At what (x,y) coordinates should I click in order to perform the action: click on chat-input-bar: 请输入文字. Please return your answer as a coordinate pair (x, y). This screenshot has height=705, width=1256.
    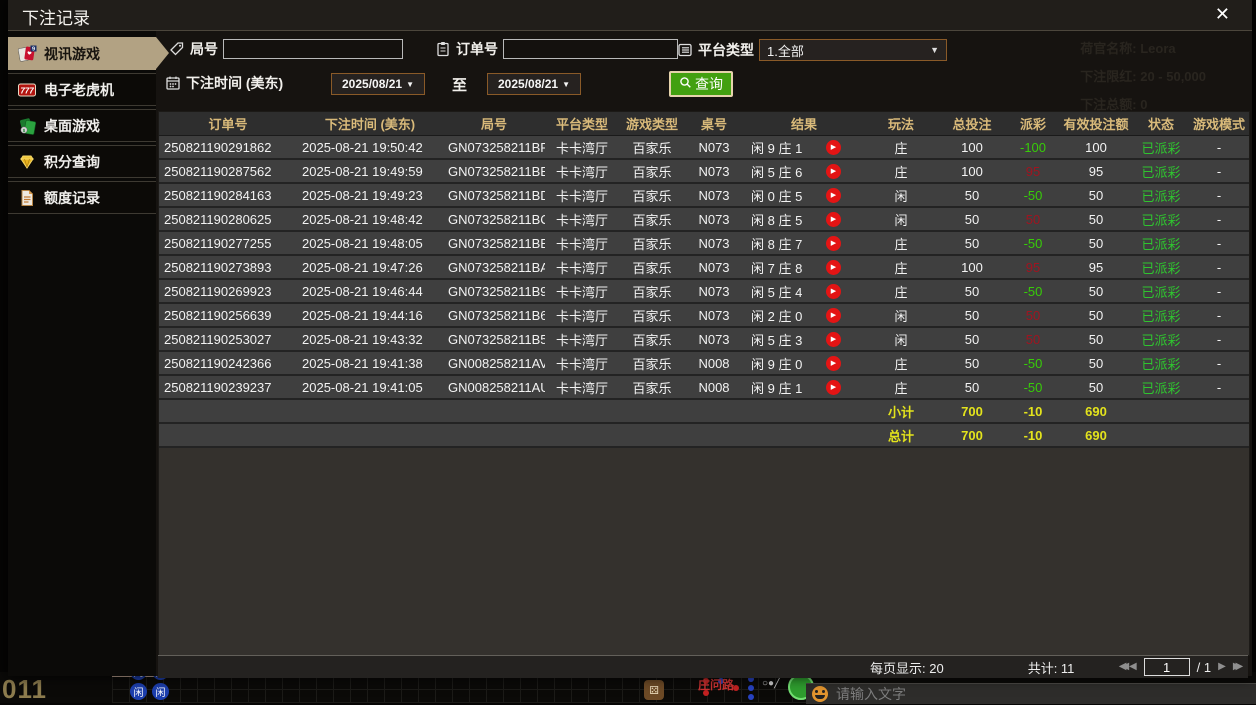
    Looking at the image, I should click on (1031, 693).